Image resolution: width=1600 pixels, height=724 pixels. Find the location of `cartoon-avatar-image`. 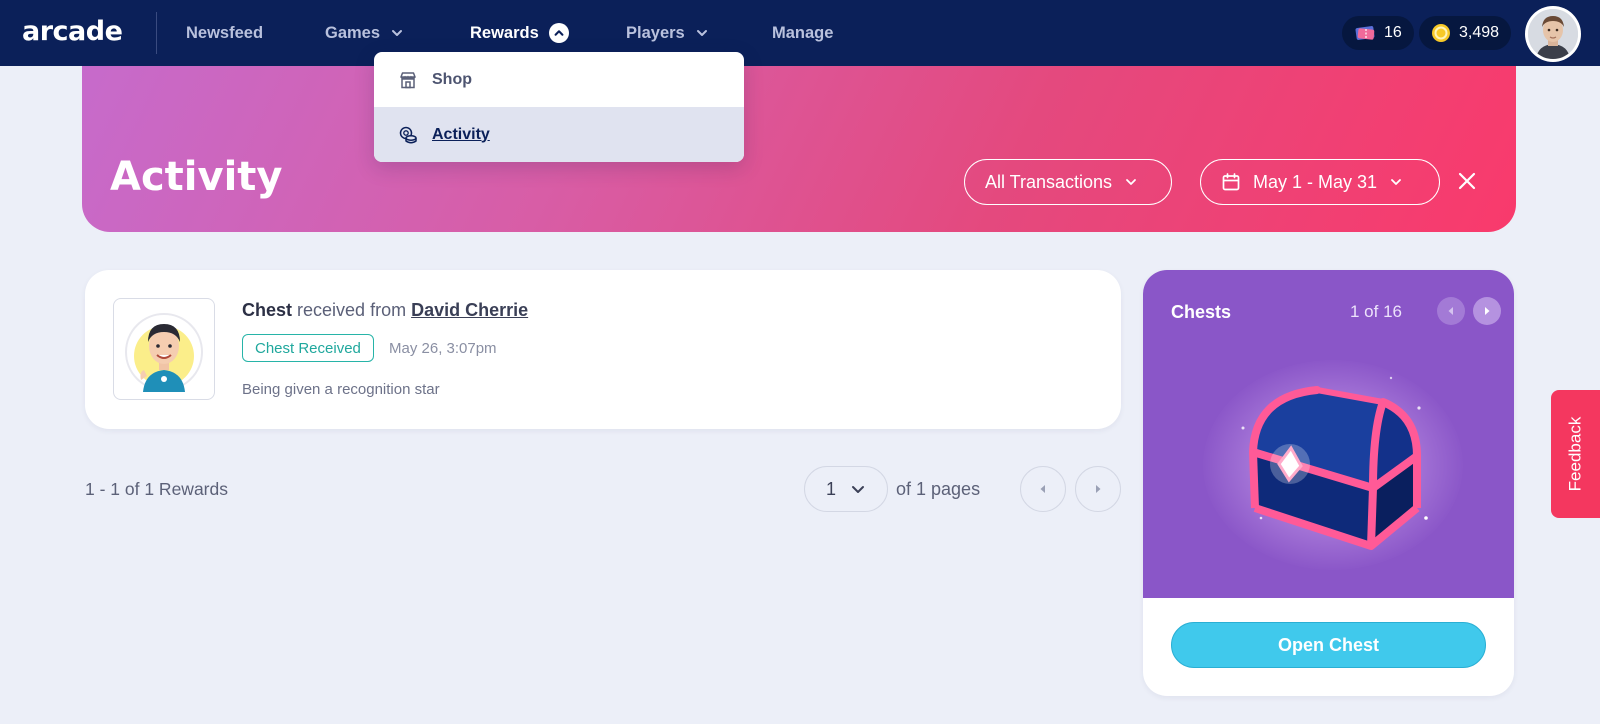

cartoon-avatar-image is located at coordinates (164, 352).